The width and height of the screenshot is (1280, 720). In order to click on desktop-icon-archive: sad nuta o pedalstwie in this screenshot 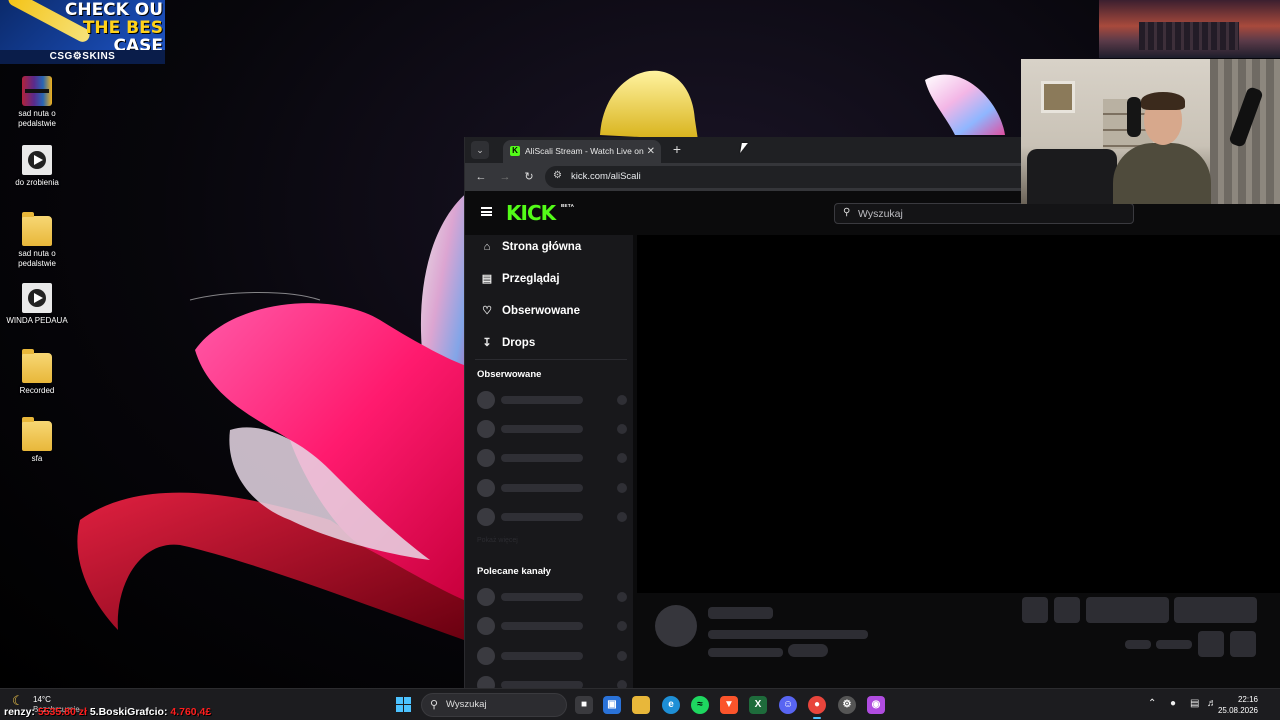, I will do `click(37, 102)`.